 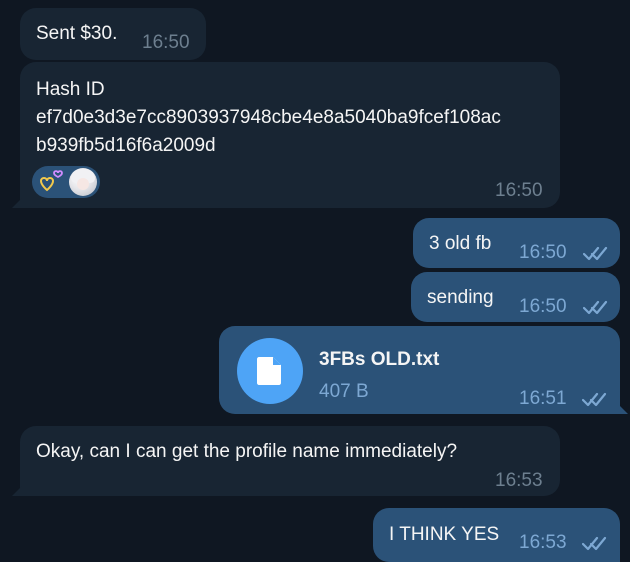 What do you see at coordinates (444, 534) in the screenshot?
I see `message-text: I THINK YES` at bounding box center [444, 534].